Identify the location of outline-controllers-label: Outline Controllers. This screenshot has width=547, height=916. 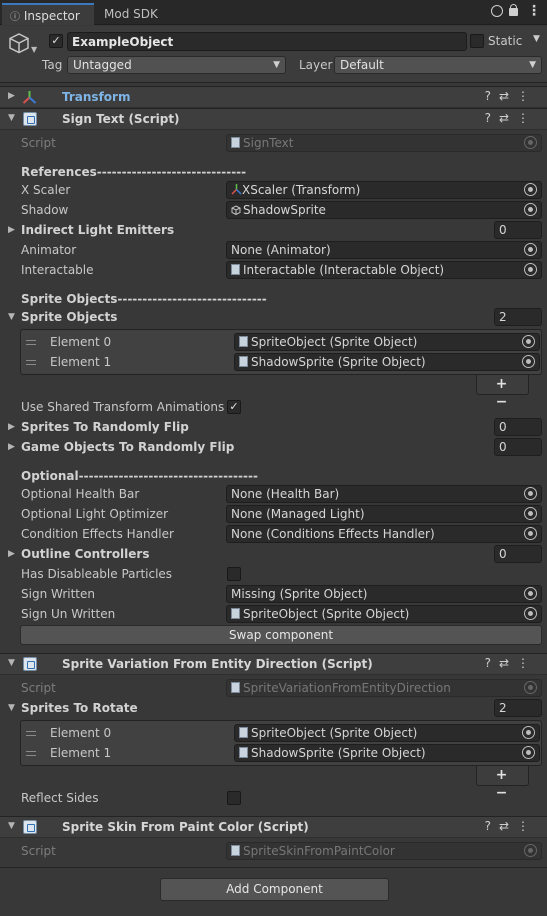
(85, 554).